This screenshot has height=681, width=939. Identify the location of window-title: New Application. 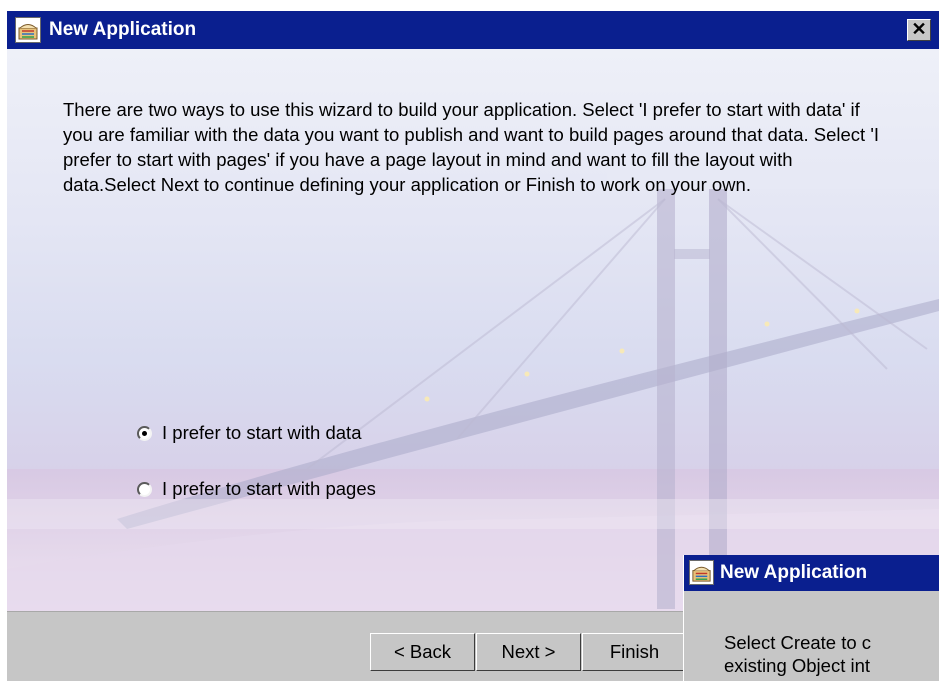
(123, 29).